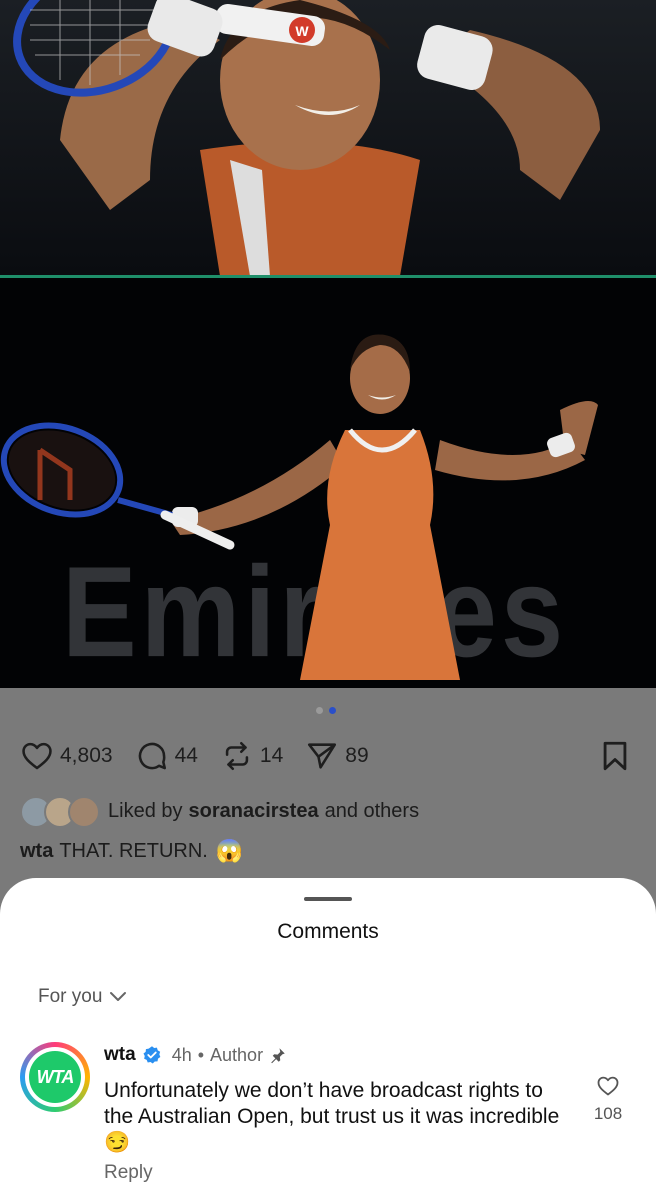  I want to click on author-label: Author, so click(237, 1054).